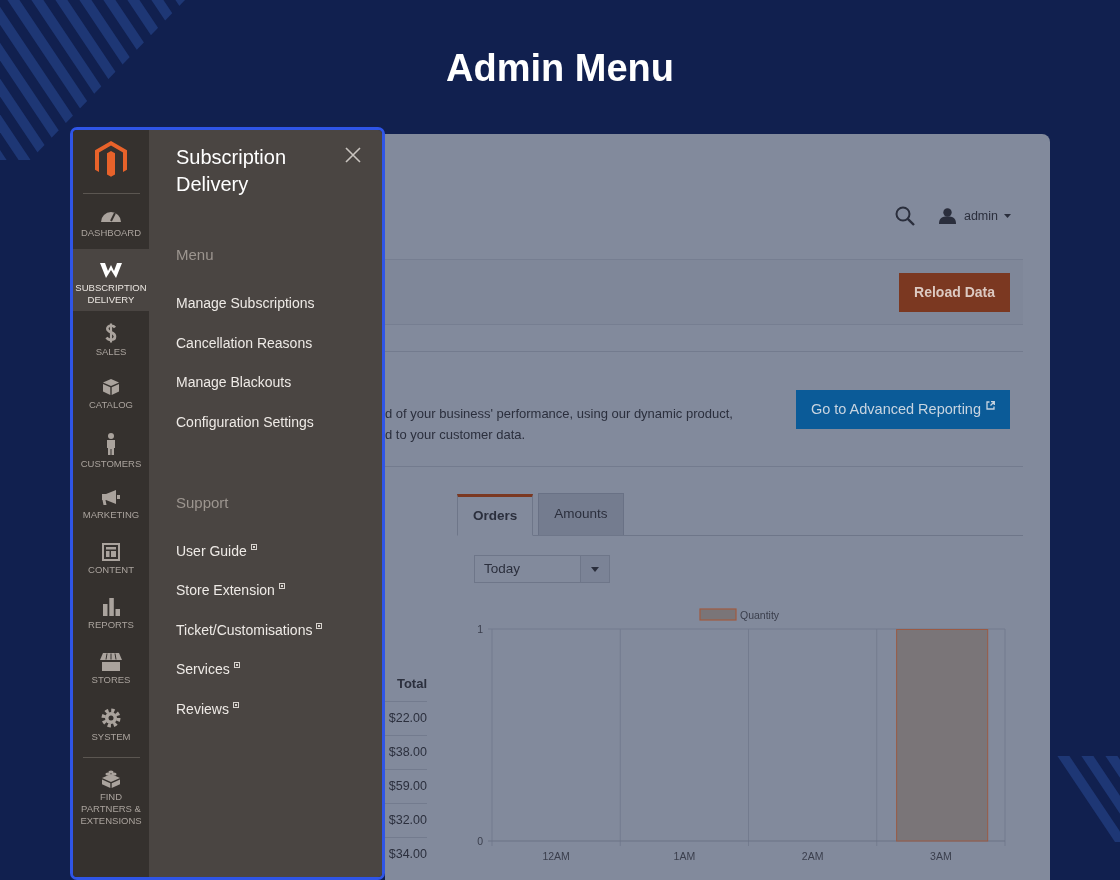 The width and height of the screenshot is (1120, 880). What do you see at coordinates (560, 68) in the screenshot?
I see `page-title: Admin Menu` at bounding box center [560, 68].